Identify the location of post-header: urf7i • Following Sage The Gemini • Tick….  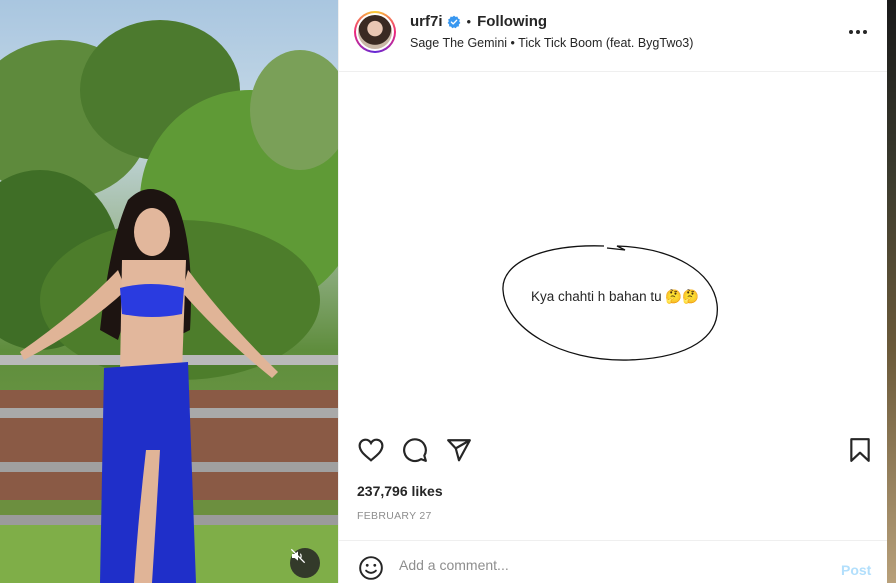
(613, 36).